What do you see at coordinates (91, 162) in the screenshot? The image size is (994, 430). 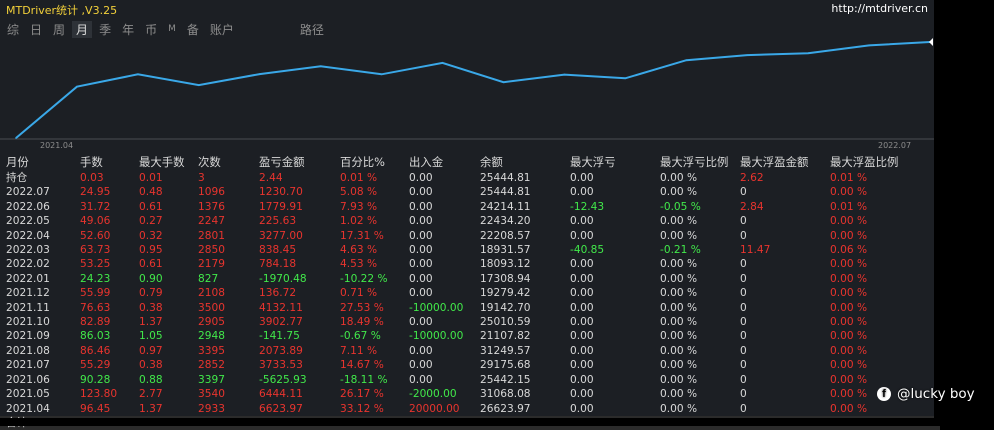 I see `column-header: 手数` at bounding box center [91, 162].